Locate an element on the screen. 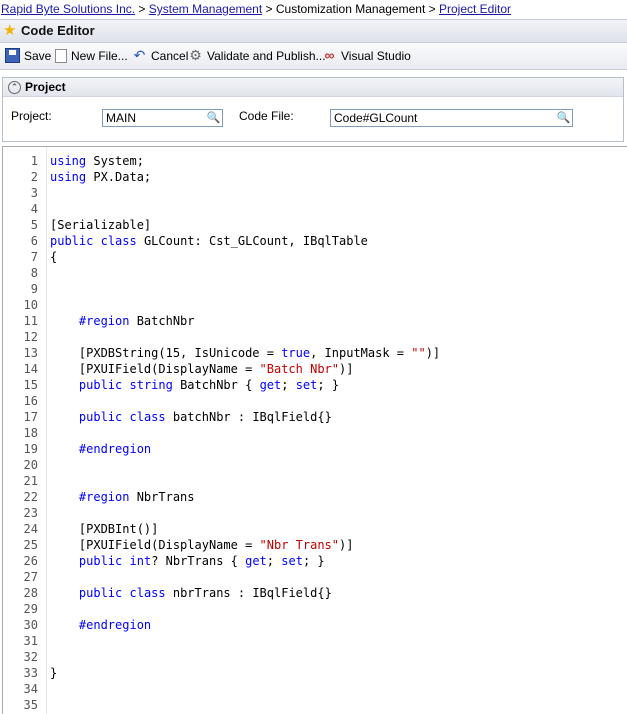 This screenshot has height=714, width=627. line-number: 31 is located at coordinates (30, 641).